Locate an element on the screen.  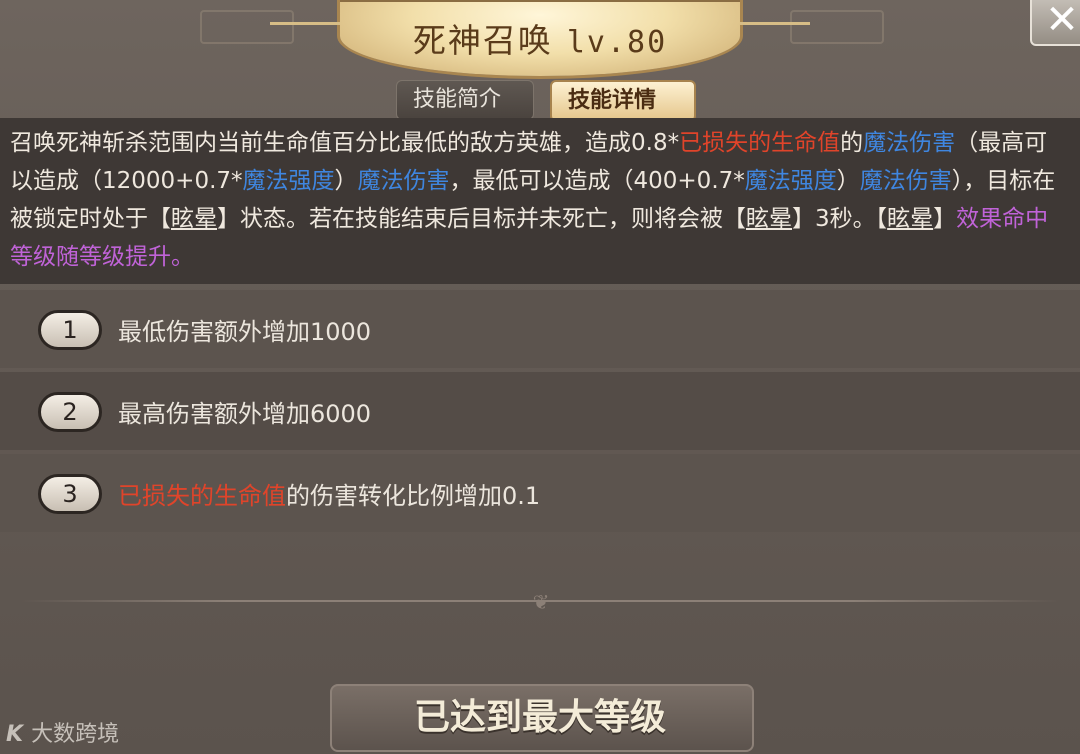
desc-text: 的 is located at coordinates (852, 143).